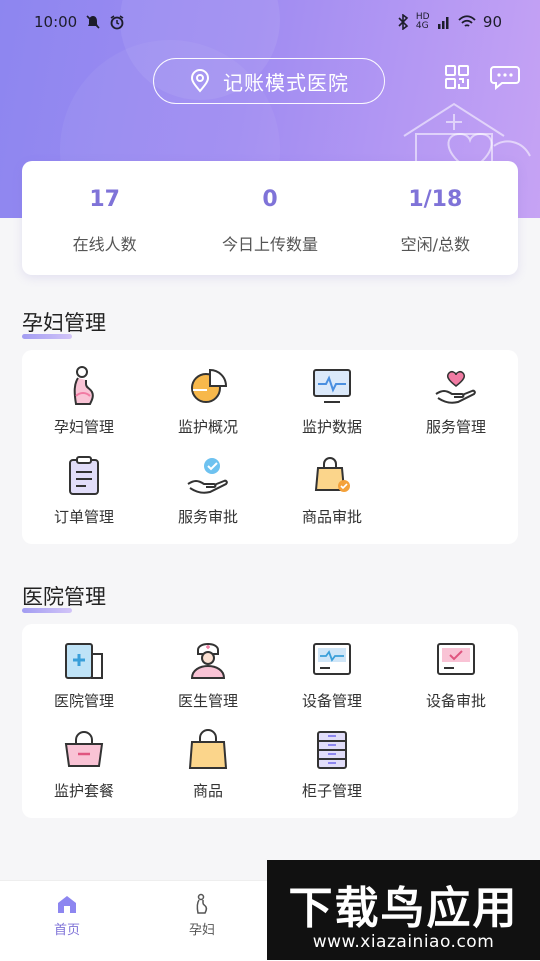  Describe the element at coordinates (269, 244) in the screenshot. I see `stat-label: 今日上传数量` at that location.